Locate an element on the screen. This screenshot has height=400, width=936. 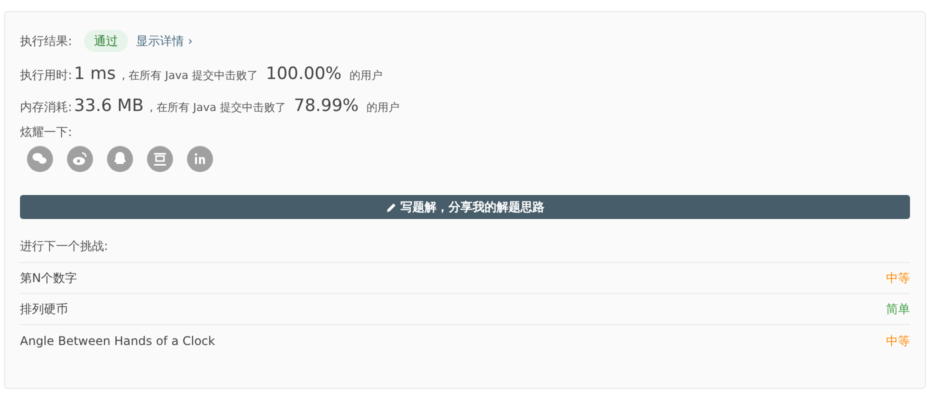
problem-link: 排列硬币 is located at coordinates (44, 309).